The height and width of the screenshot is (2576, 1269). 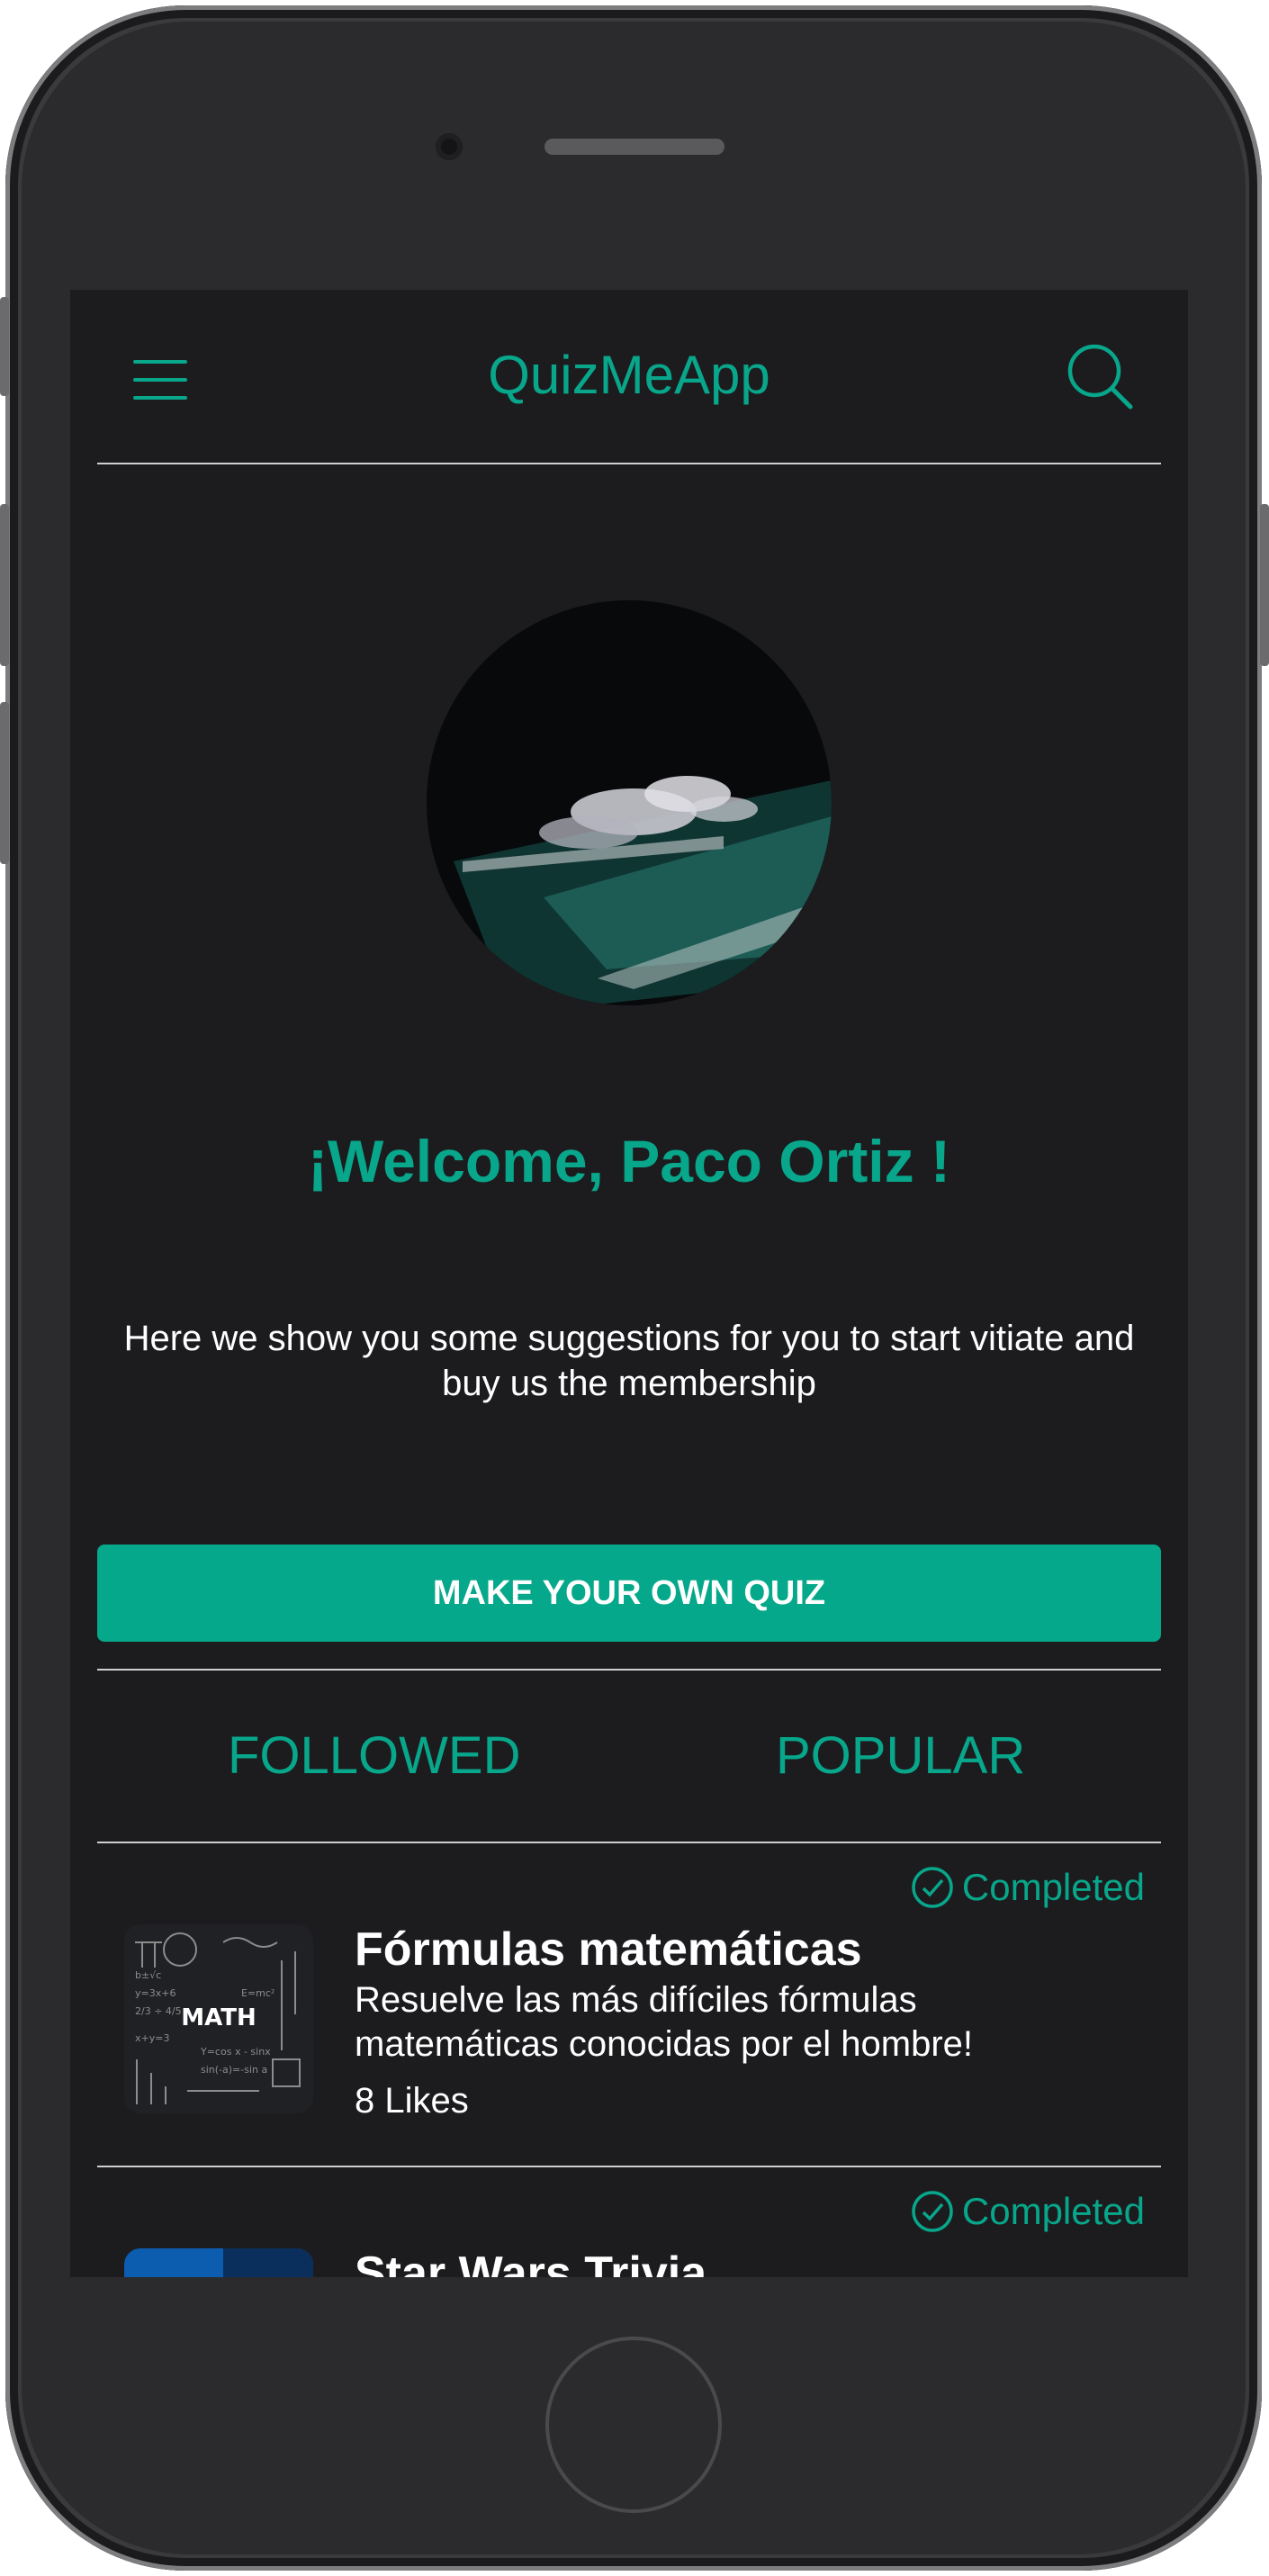 I want to click on welcome-heading: ¡Welcome, Paco Ortiz !, so click(x=629, y=1161).